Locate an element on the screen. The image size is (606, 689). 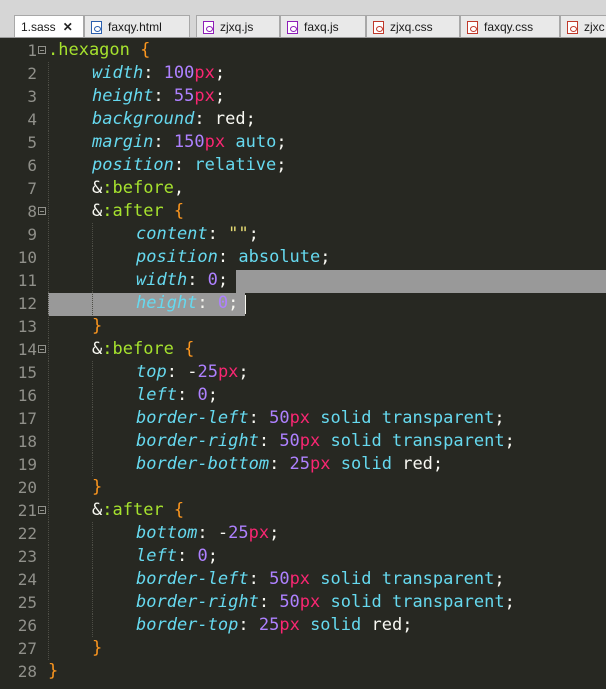
line-number: 2 is located at coordinates (32, 73).